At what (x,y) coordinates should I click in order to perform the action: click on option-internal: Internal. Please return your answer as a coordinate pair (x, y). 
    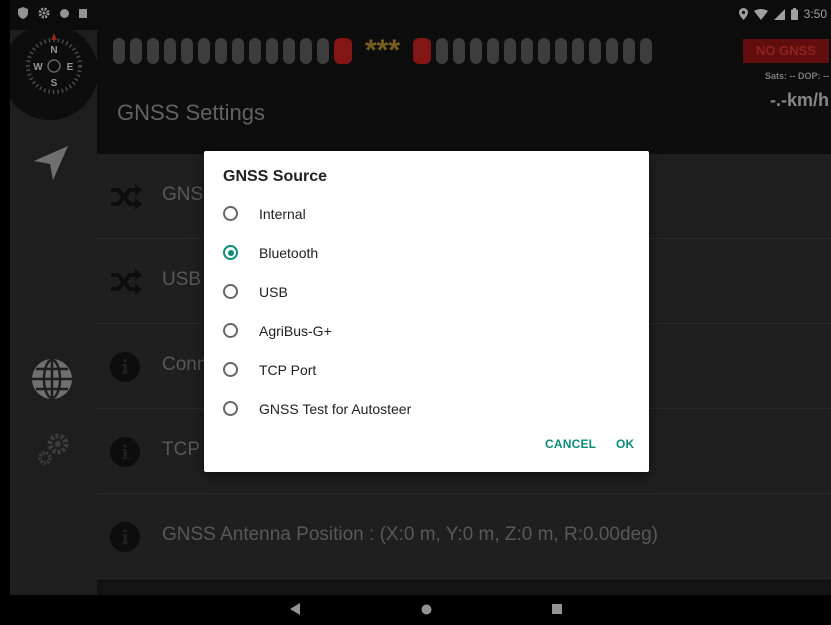
    Looking at the image, I should click on (428, 213).